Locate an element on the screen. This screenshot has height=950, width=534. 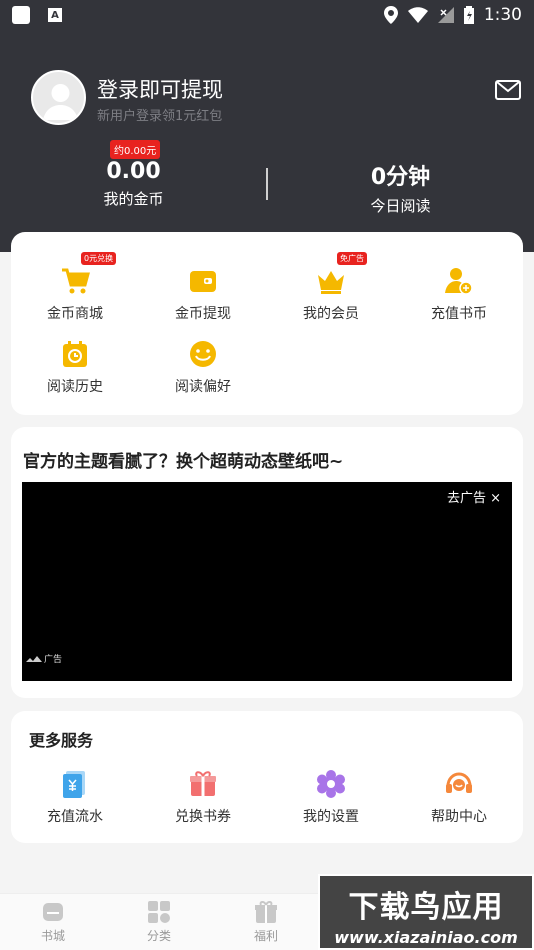
action-label: 我的会员 is located at coordinates (331, 314).